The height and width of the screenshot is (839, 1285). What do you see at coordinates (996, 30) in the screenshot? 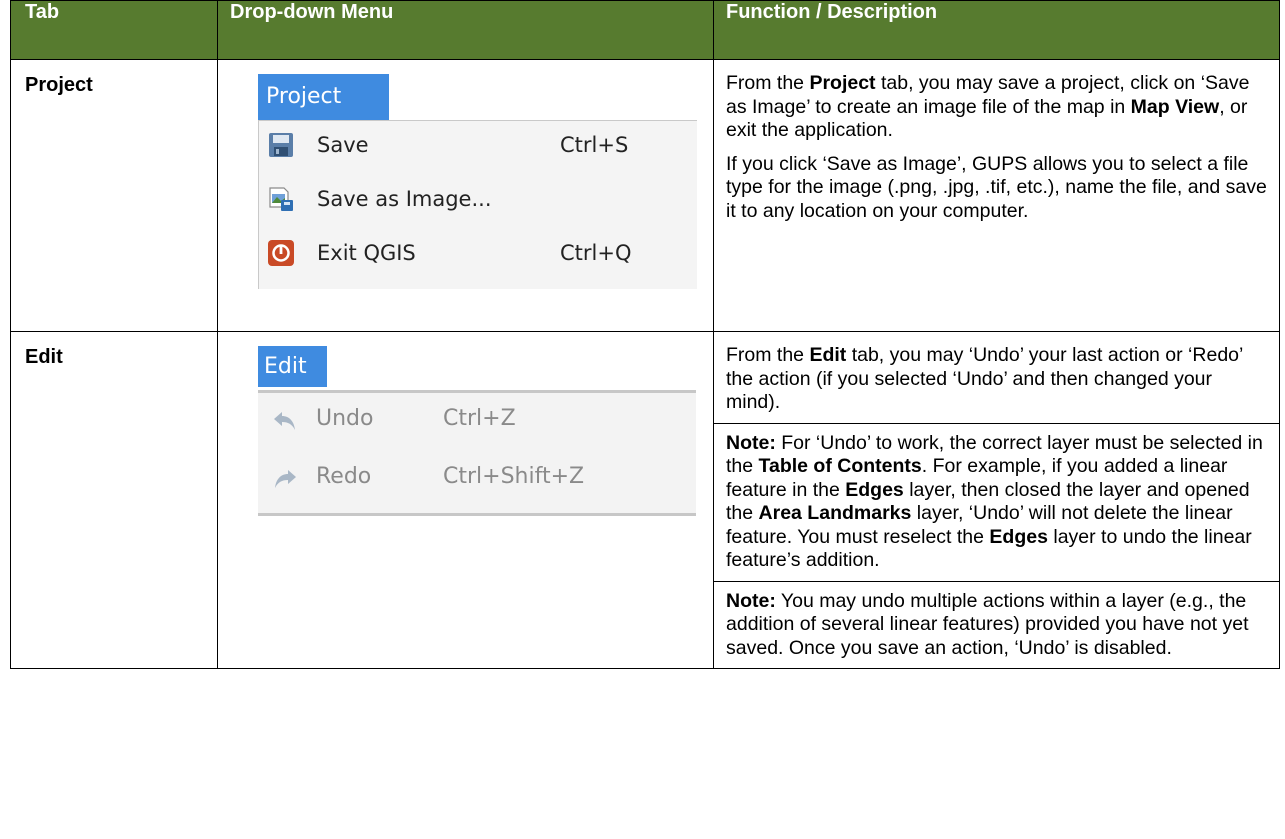
I see `header-function-description: Function / Description` at bounding box center [996, 30].